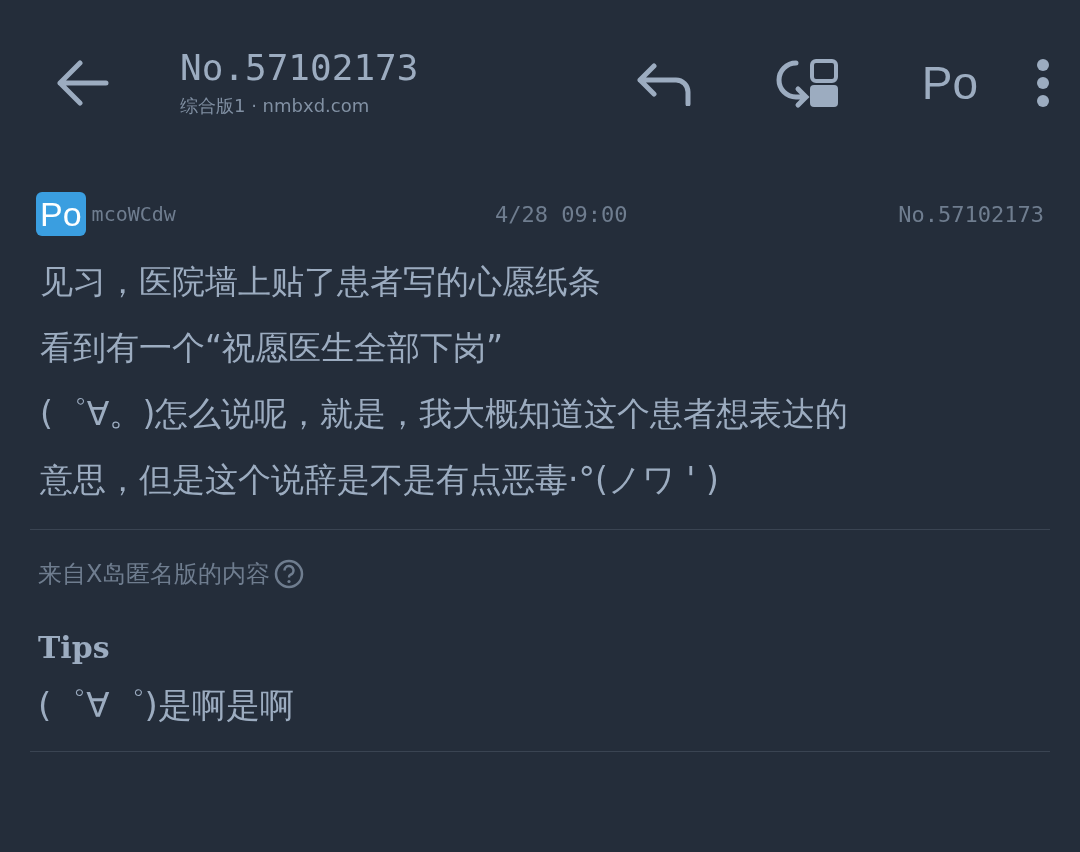 Image resolution: width=1080 pixels, height=852 pixels. Describe the element at coordinates (949, 82) in the screenshot. I see `po-filter-button: Po` at that location.